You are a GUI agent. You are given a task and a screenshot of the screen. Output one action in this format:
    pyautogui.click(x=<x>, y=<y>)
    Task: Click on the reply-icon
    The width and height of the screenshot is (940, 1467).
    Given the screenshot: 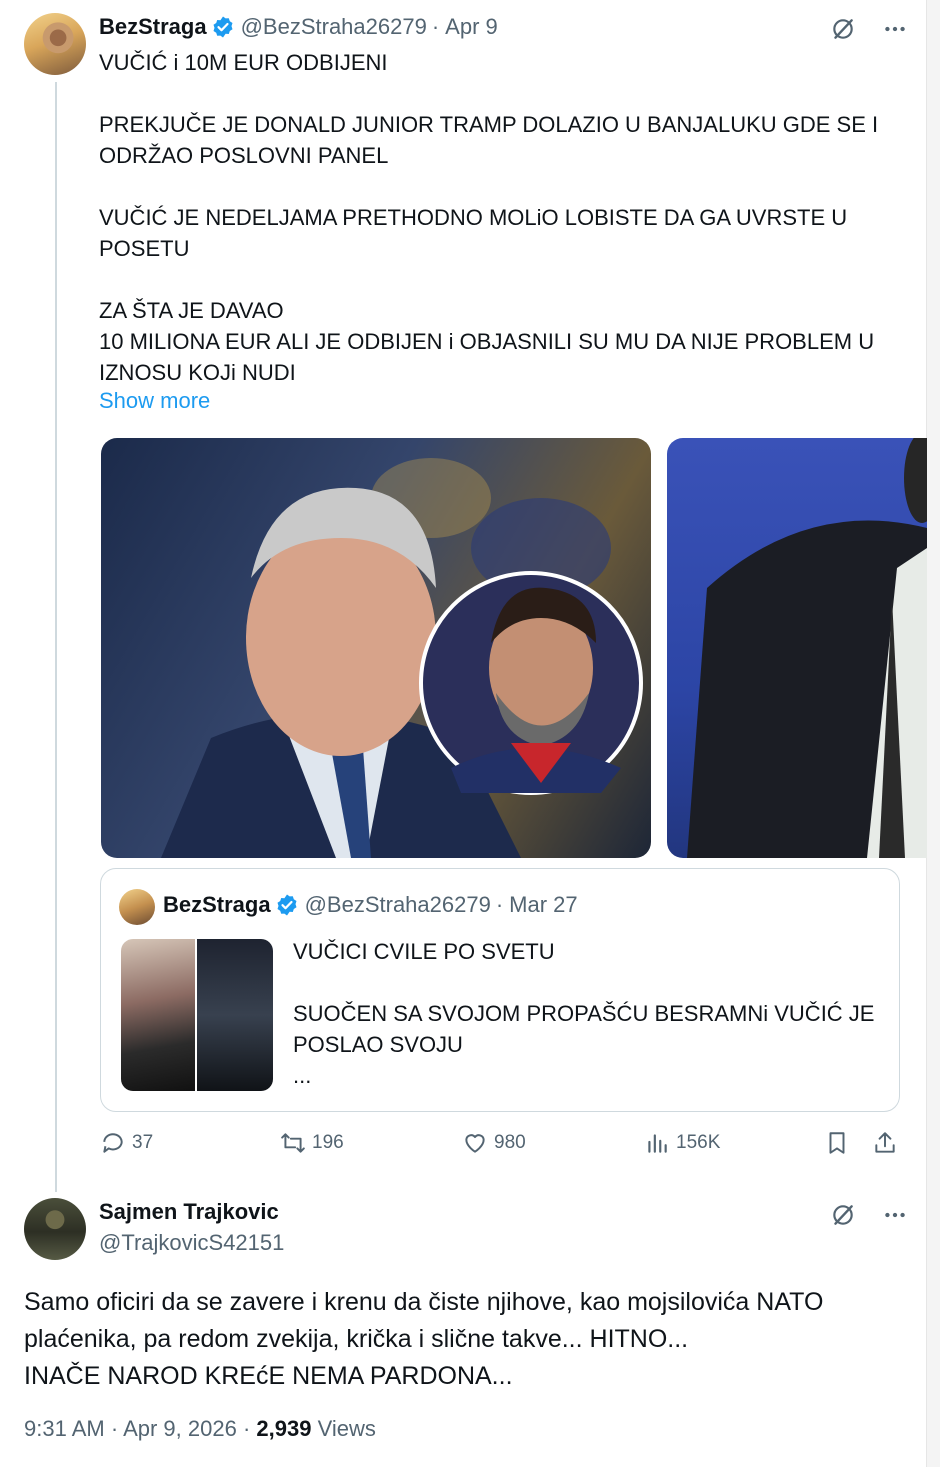 What is the action you would take?
    pyautogui.click(x=113, y=1143)
    